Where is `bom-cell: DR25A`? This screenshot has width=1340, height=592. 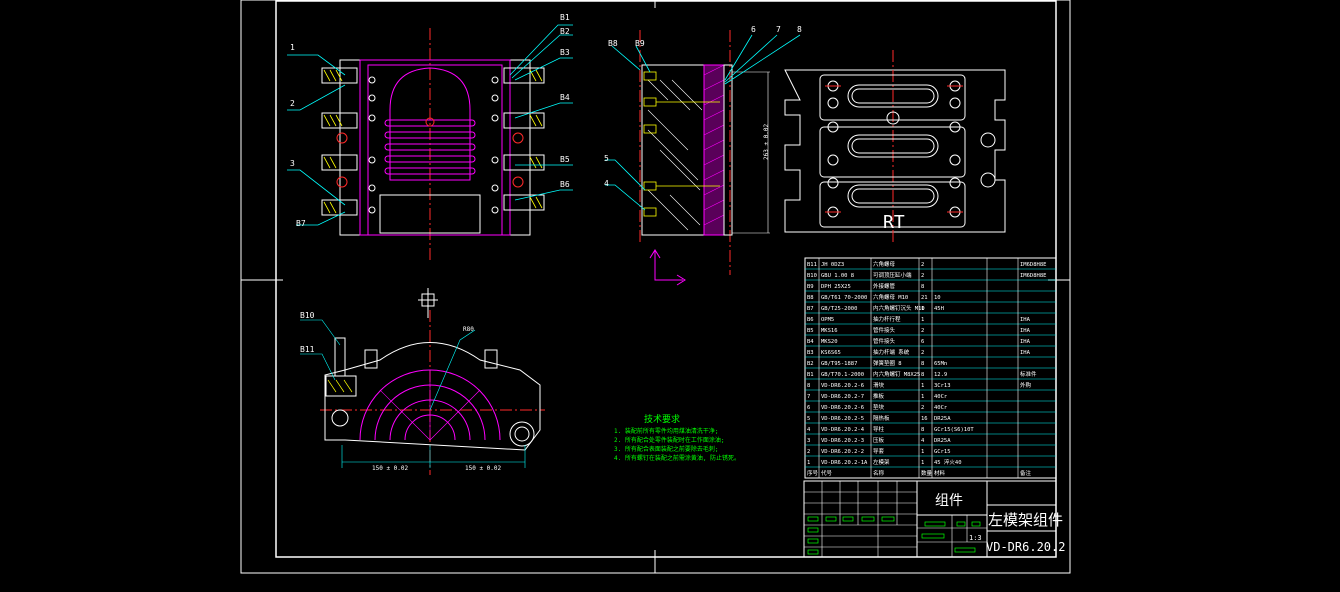
bom-cell: DR25A is located at coordinates (942, 441).